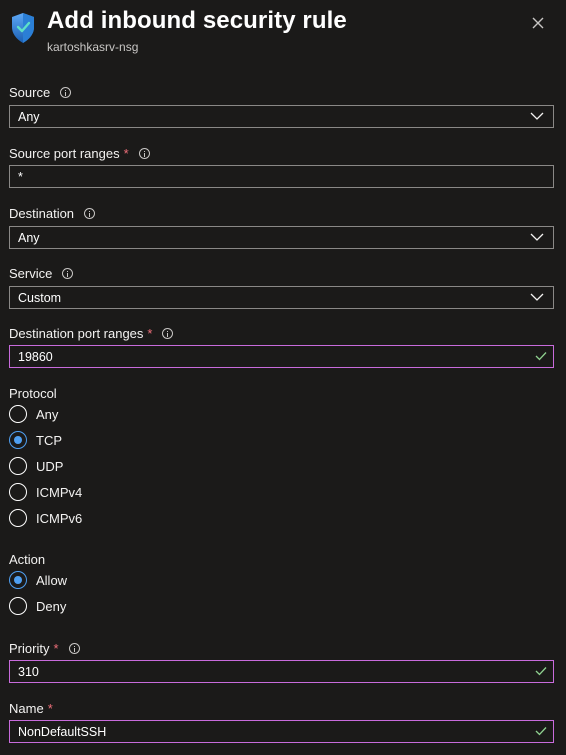 The width and height of the screenshot is (566, 755). I want to click on protocol-option-label: ICMPv6, so click(59, 518).